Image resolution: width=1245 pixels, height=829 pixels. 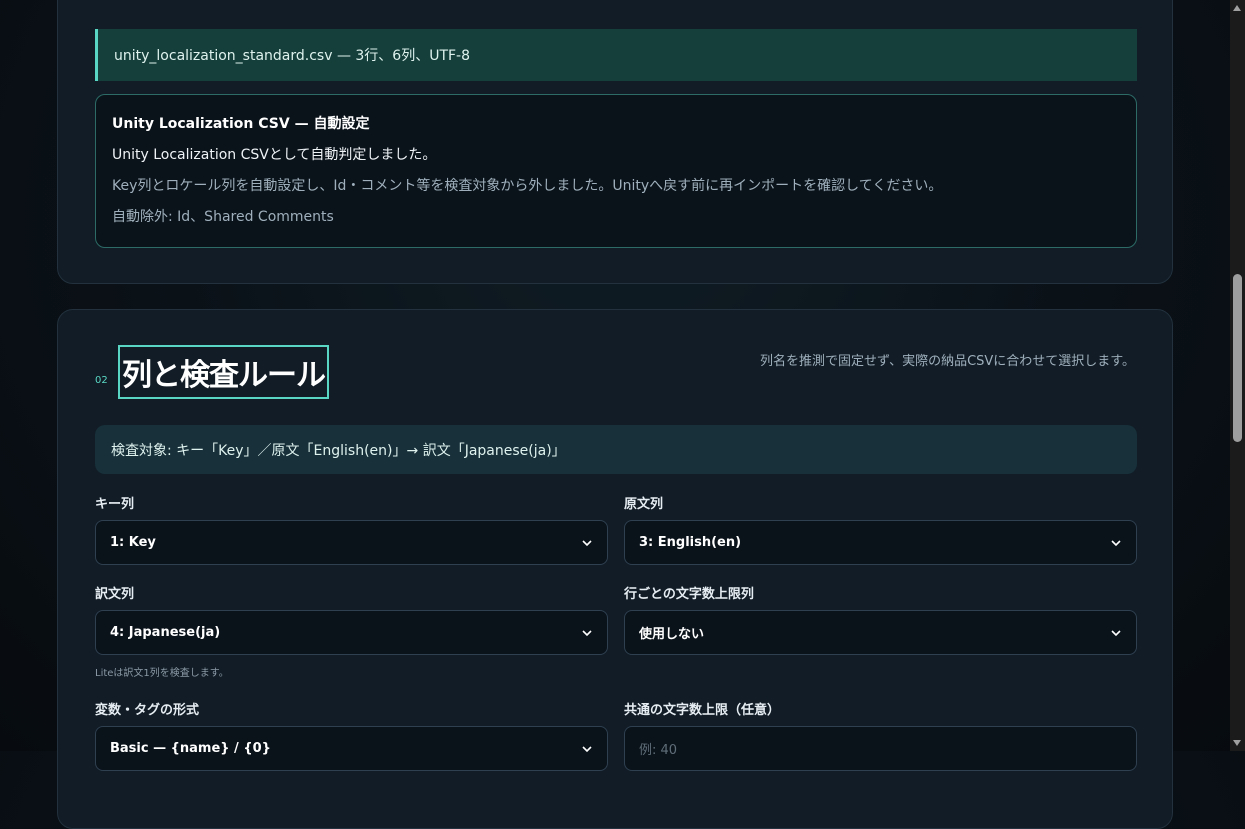 What do you see at coordinates (351, 748) in the screenshot?
I see `variable-format-select: Basic — {name} / {0}` at bounding box center [351, 748].